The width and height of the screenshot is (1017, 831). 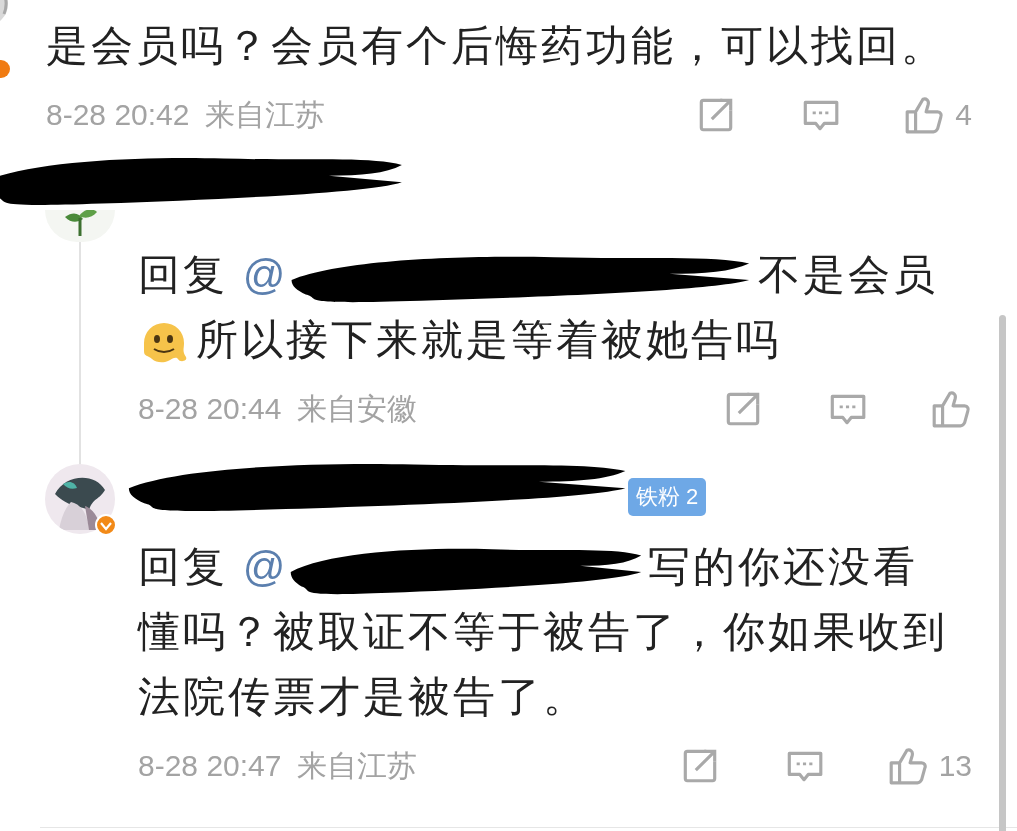 What do you see at coordinates (210, 766) in the screenshot?
I see `comment-time: 8-28 20:47` at bounding box center [210, 766].